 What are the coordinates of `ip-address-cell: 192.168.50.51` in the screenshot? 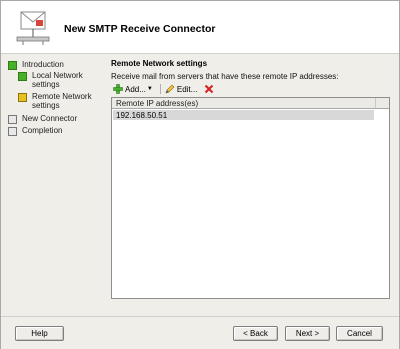 It's located at (142, 115).